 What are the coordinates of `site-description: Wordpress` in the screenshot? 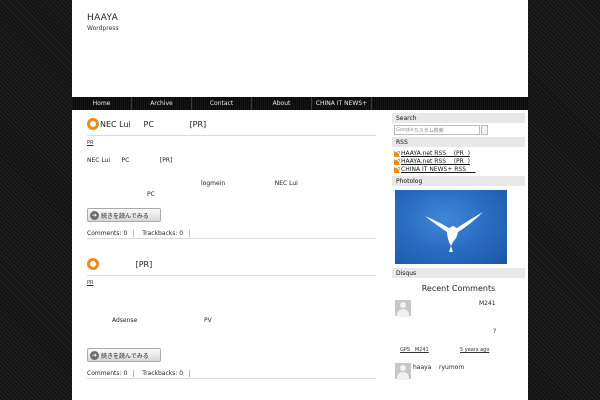 It's located at (103, 28).